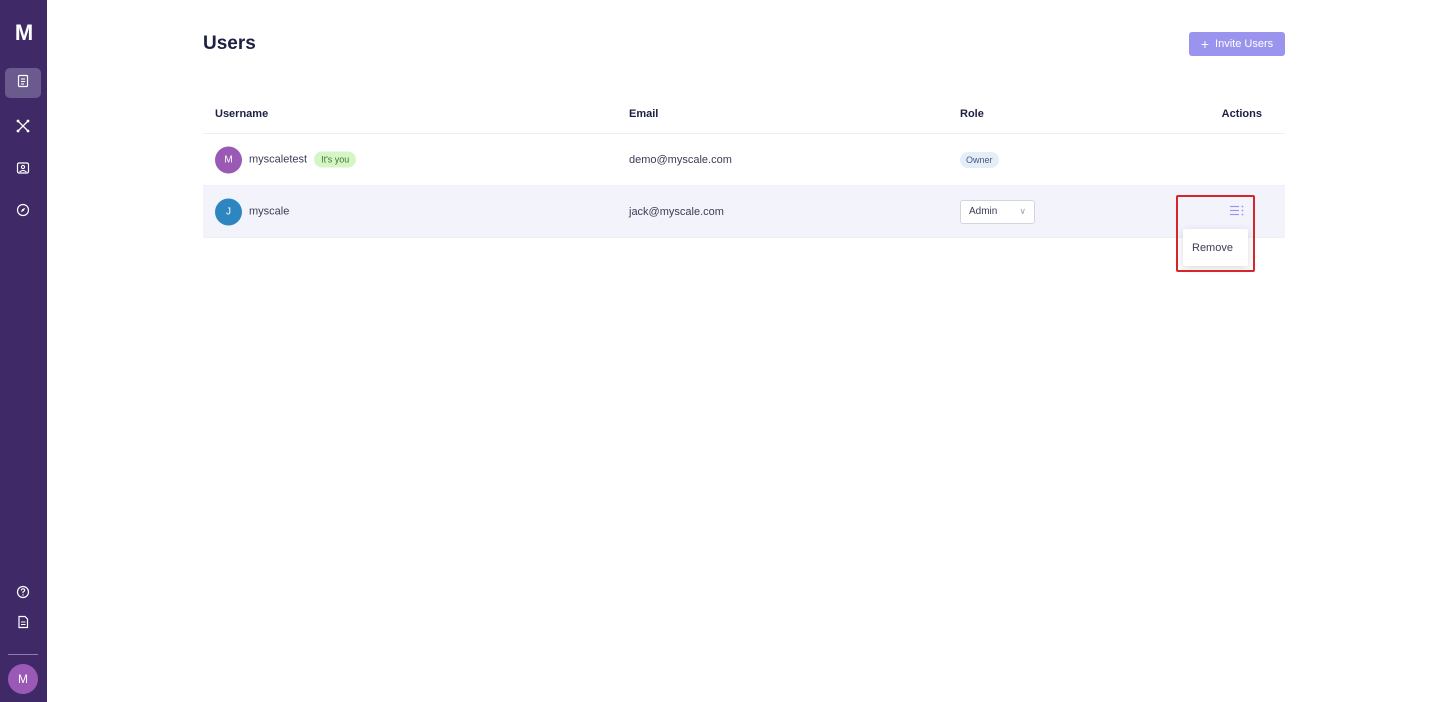 This screenshot has width=1440, height=702. I want to click on help-icon, so click(23, 594).